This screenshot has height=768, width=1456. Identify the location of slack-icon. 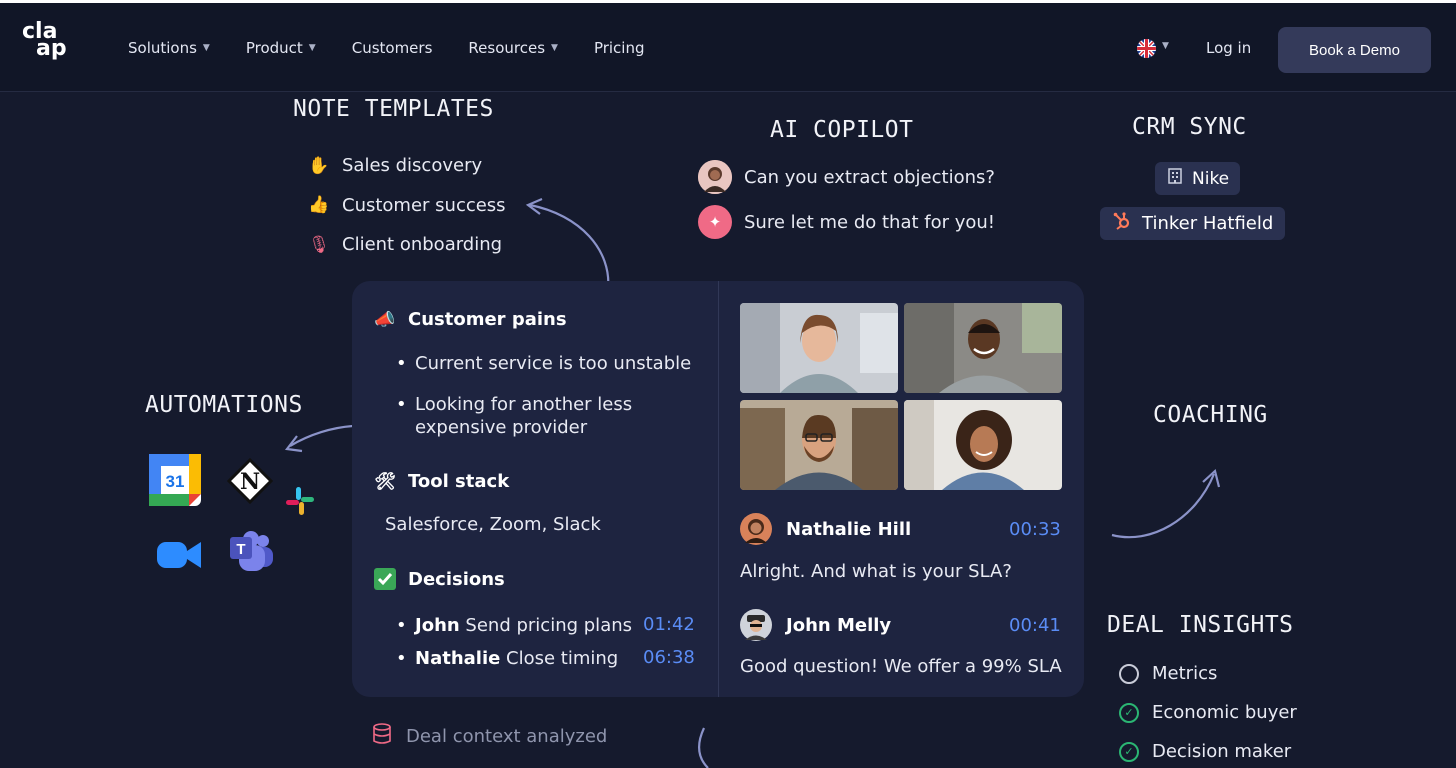
(300, 503).